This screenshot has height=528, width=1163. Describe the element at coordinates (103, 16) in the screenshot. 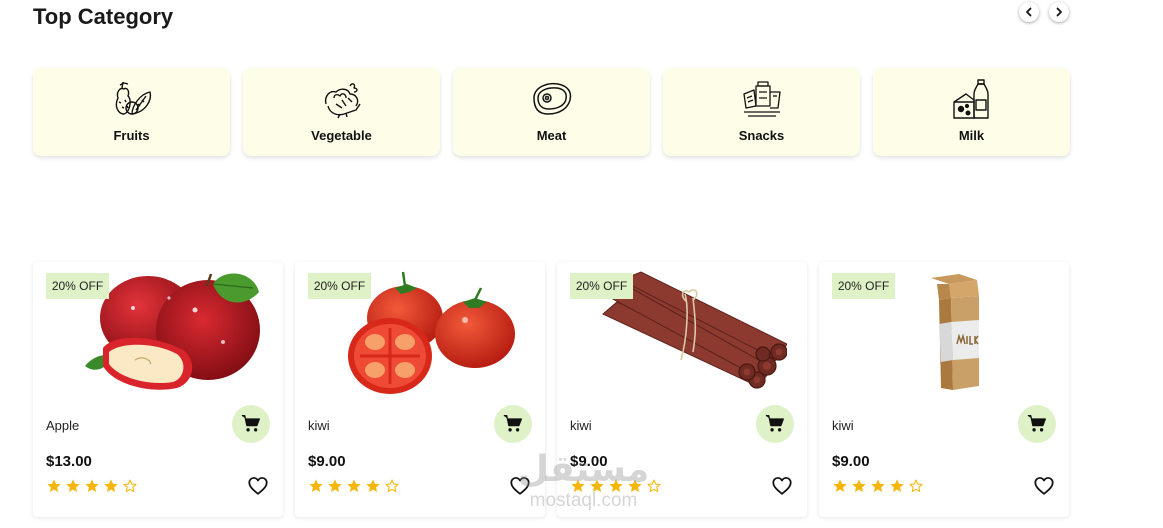

I see `section-title: Top Category` at that location.